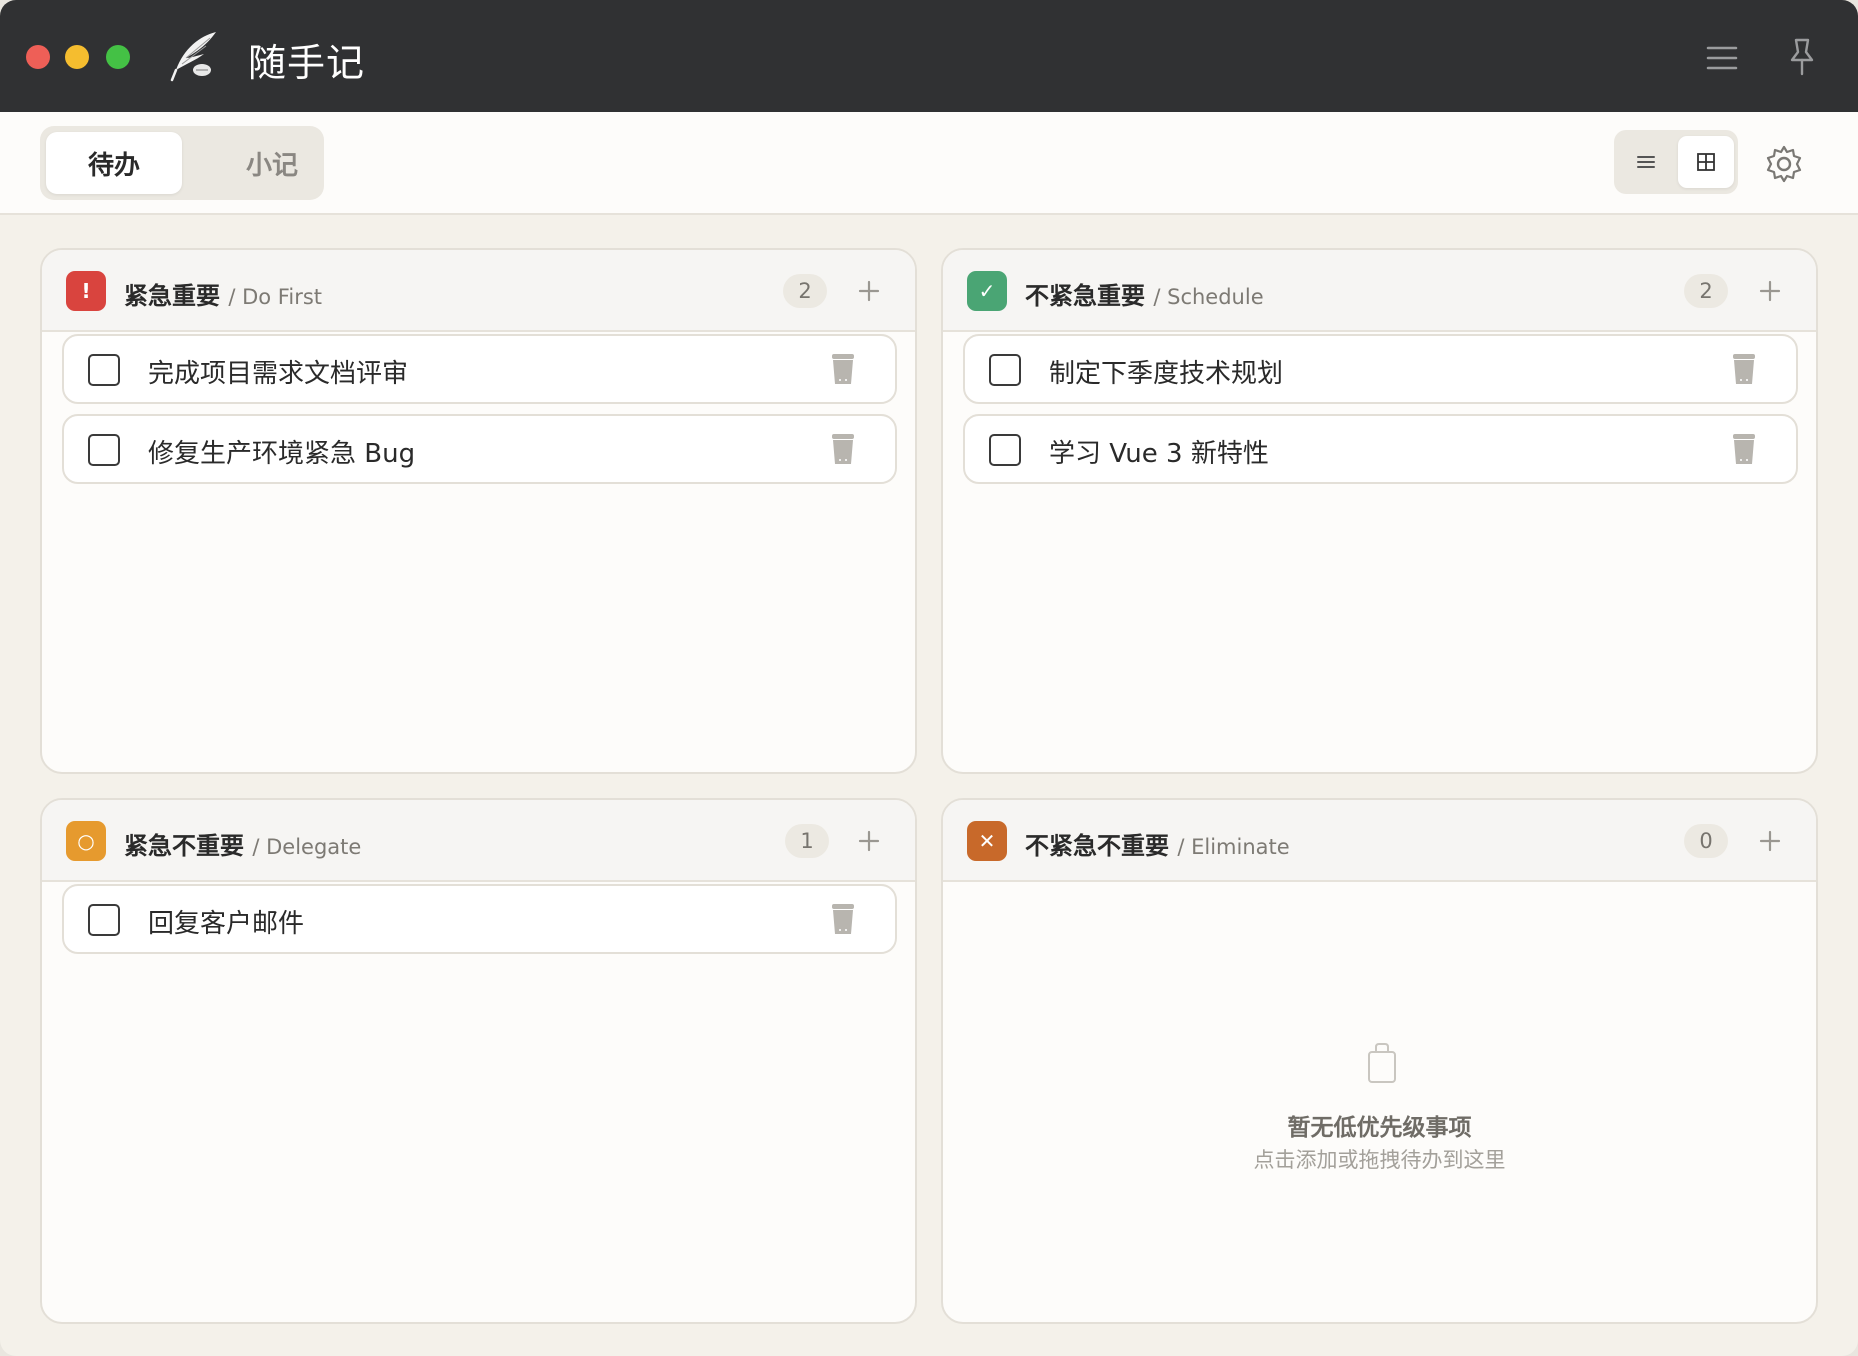  Describe the element at coordinates (184, 846) in the screenshot. I see `quadrant-title-text: 紧急不重要` at that location.